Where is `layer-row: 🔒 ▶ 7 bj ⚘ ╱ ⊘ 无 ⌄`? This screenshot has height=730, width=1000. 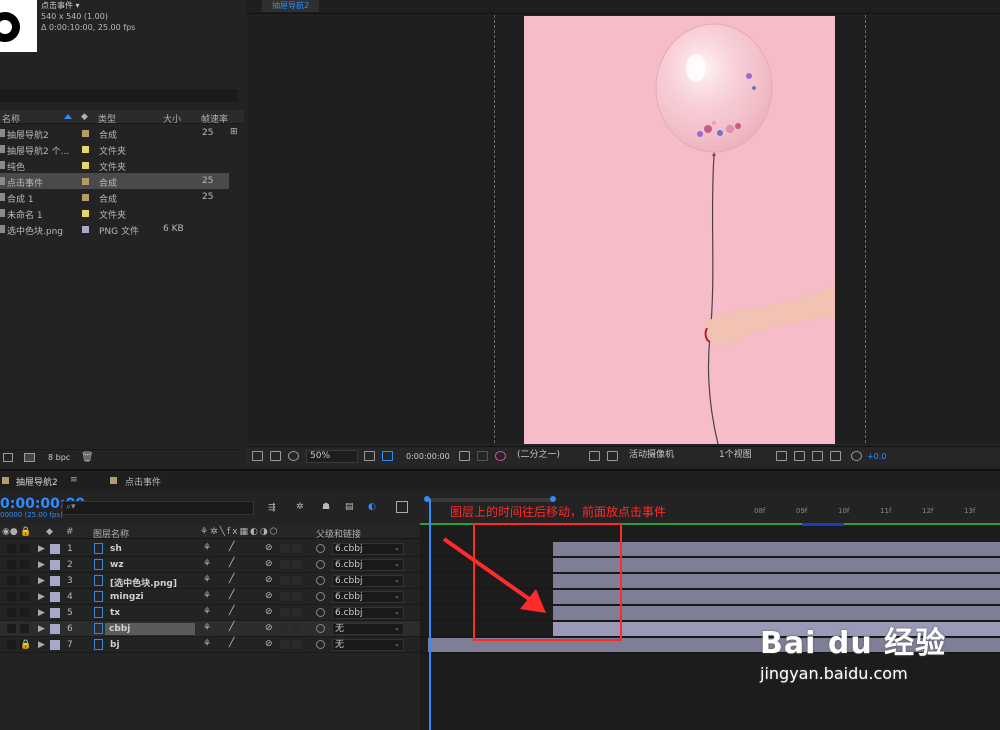 layer-row: 🔒 ▶ 7 bj ⚘ ╱ ⊘ 无 ⌄ is located at coordinates (210, 645).